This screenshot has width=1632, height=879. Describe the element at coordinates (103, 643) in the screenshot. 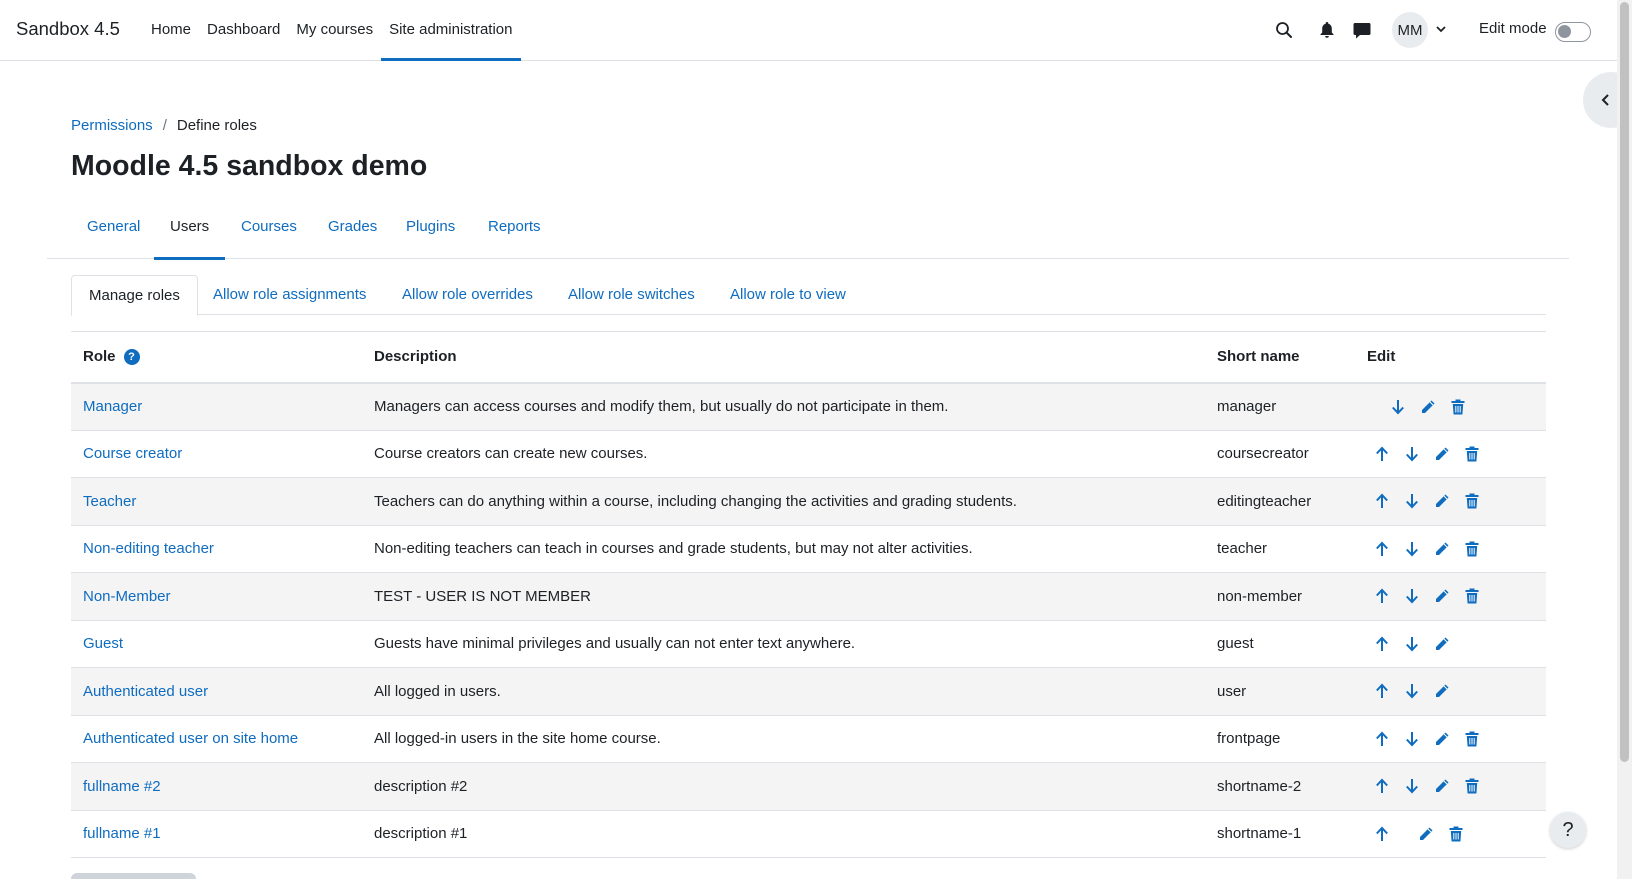

I see `role-name-link: Guest` at that location.